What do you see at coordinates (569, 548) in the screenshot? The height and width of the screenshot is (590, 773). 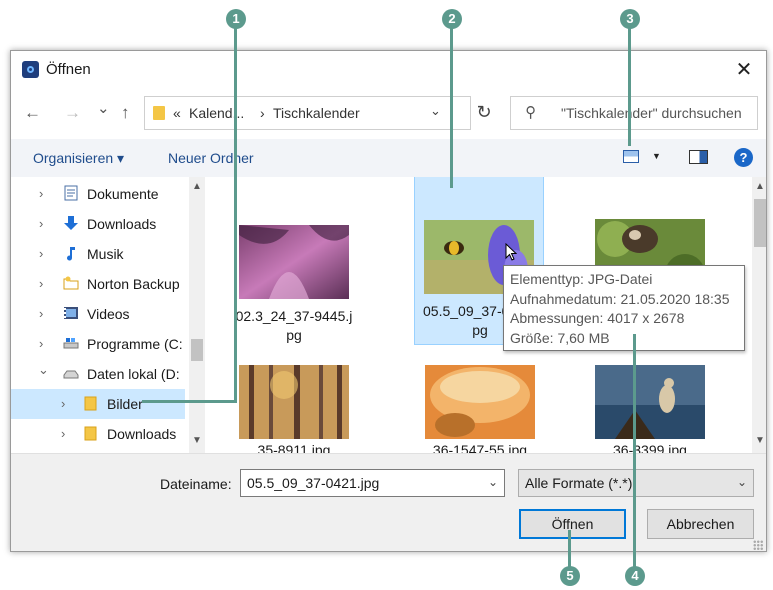 I see `callout-5-line` at bounding box center [569, 548].